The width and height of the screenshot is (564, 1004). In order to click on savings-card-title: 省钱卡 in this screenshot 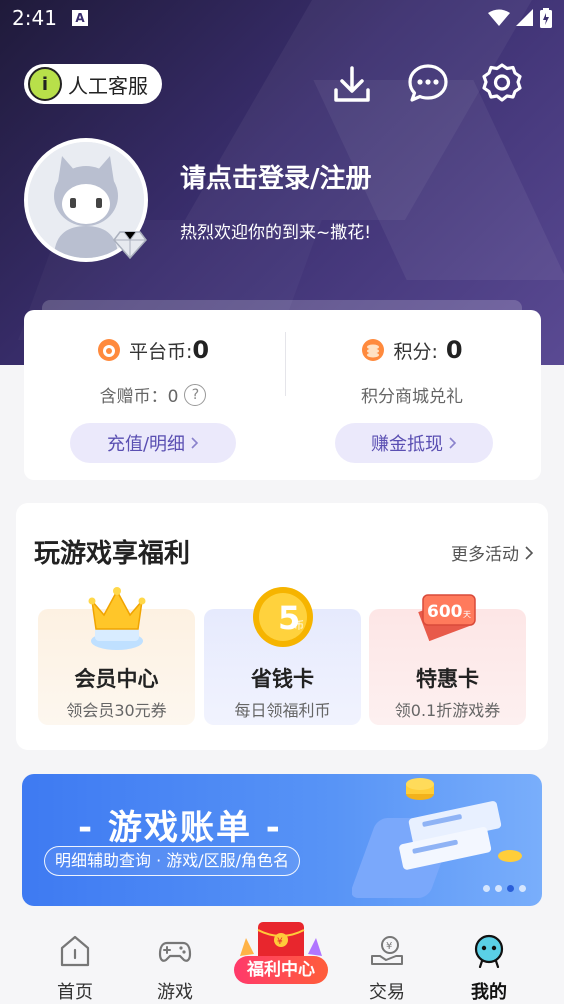, I will do `click(282, 679)`.